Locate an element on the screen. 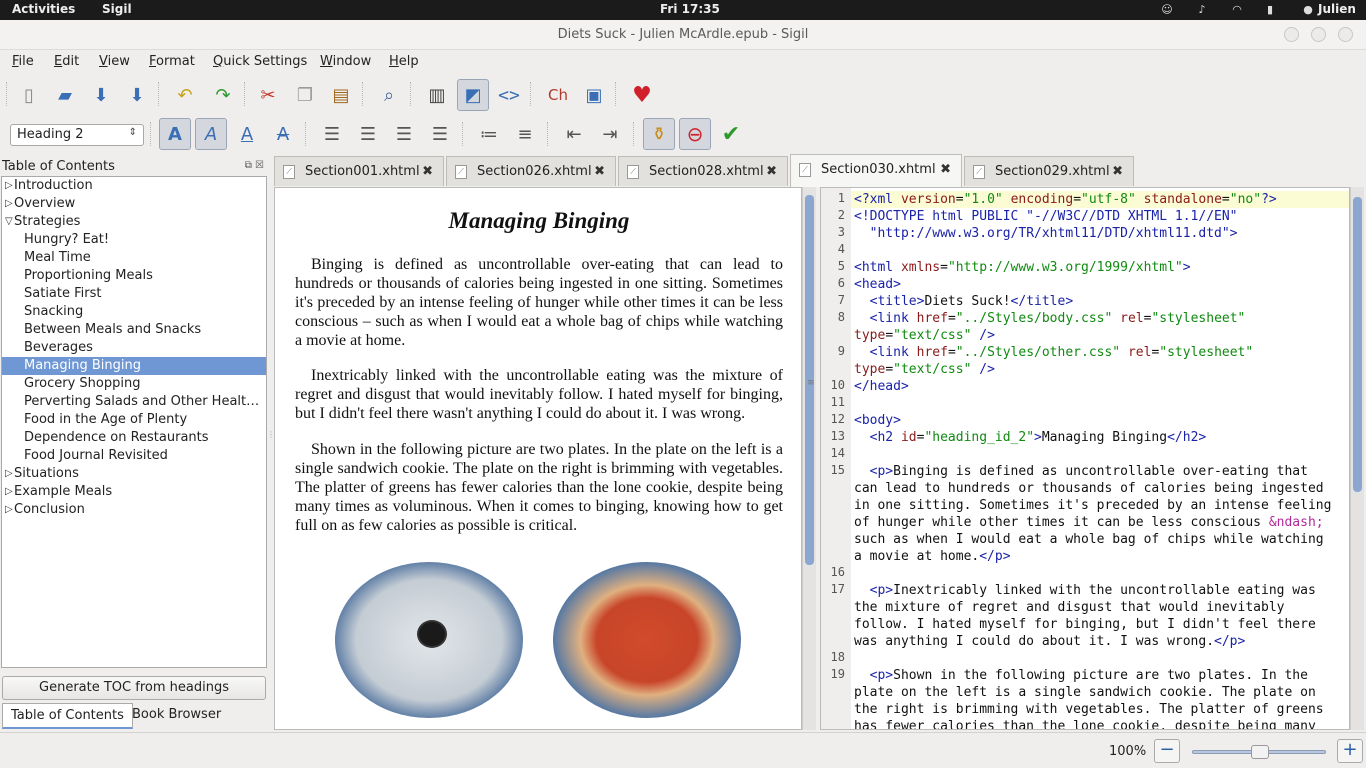 The width and height of the screenshot is (1366, 768). tab-section029: ⟋ Section029.xhtml ✖ is located at coordinates (1049, 171).